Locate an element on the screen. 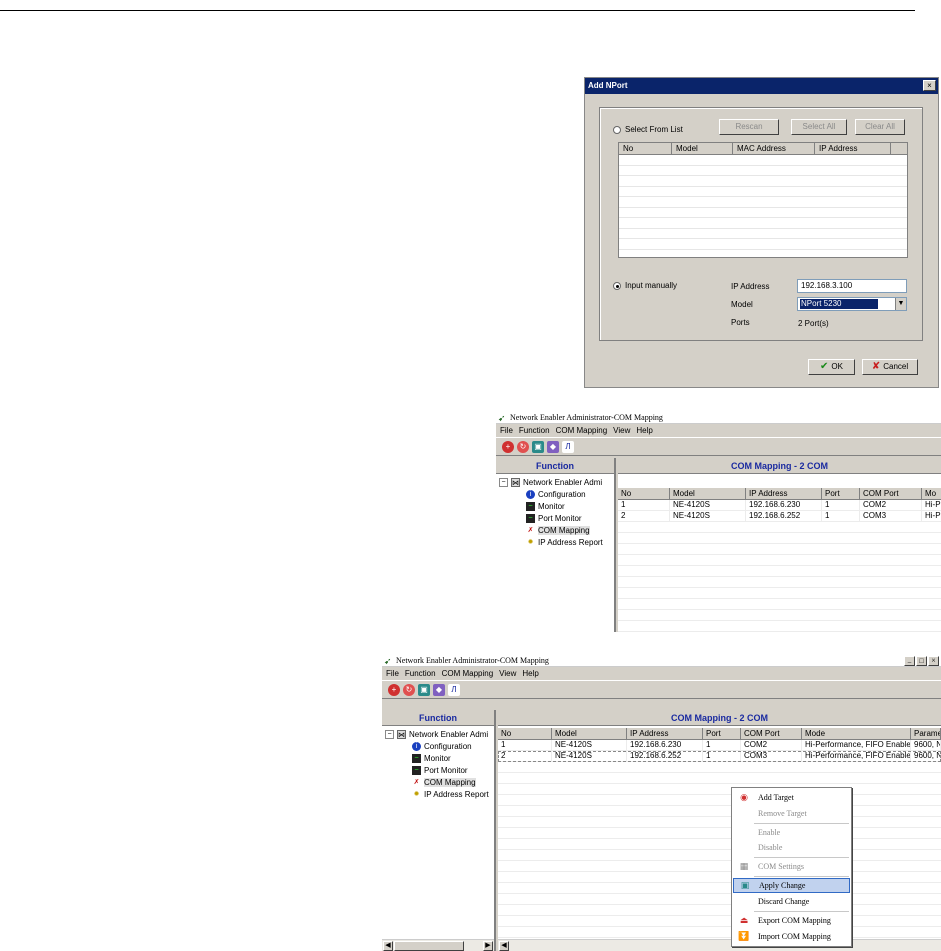 The width and height of the screenshot is (941, 951). col-mode: Mo is located at coordinates (931, 493).